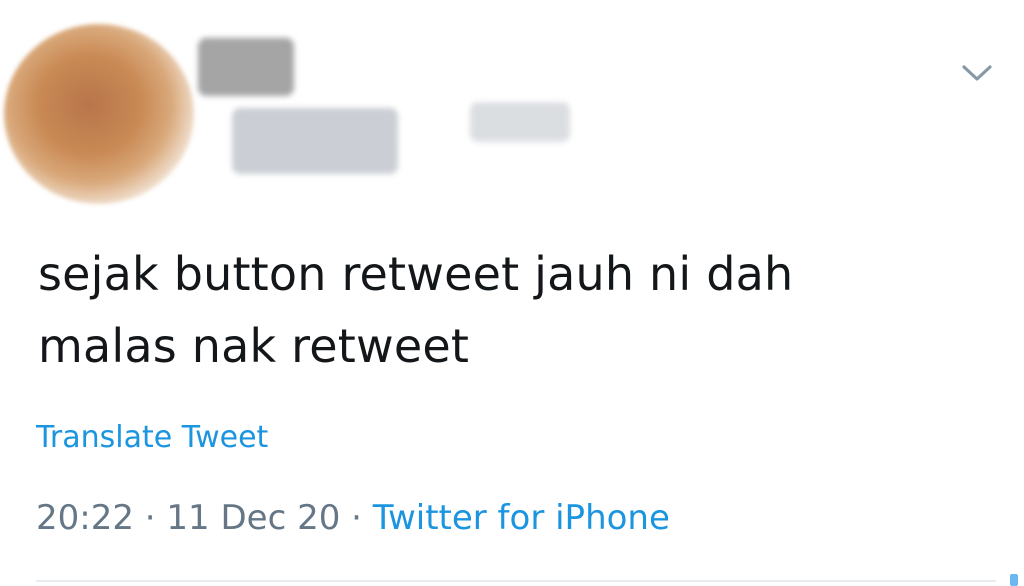  I want to click on divider, so click(516, 581).